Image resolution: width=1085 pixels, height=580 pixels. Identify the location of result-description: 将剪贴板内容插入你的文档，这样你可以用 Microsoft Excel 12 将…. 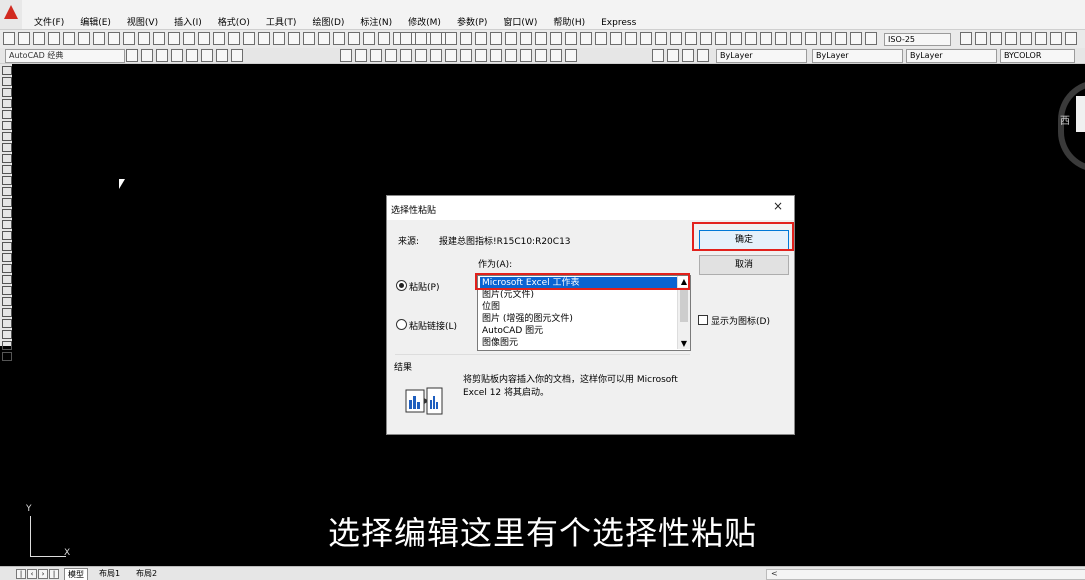
(570, 386).